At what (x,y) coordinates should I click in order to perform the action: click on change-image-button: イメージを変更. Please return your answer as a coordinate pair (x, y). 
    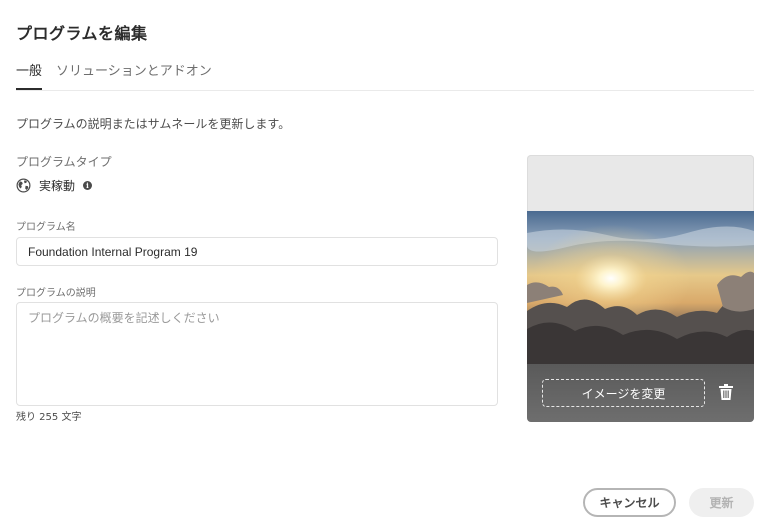
    Looking at the image, I should click on (623, 393).